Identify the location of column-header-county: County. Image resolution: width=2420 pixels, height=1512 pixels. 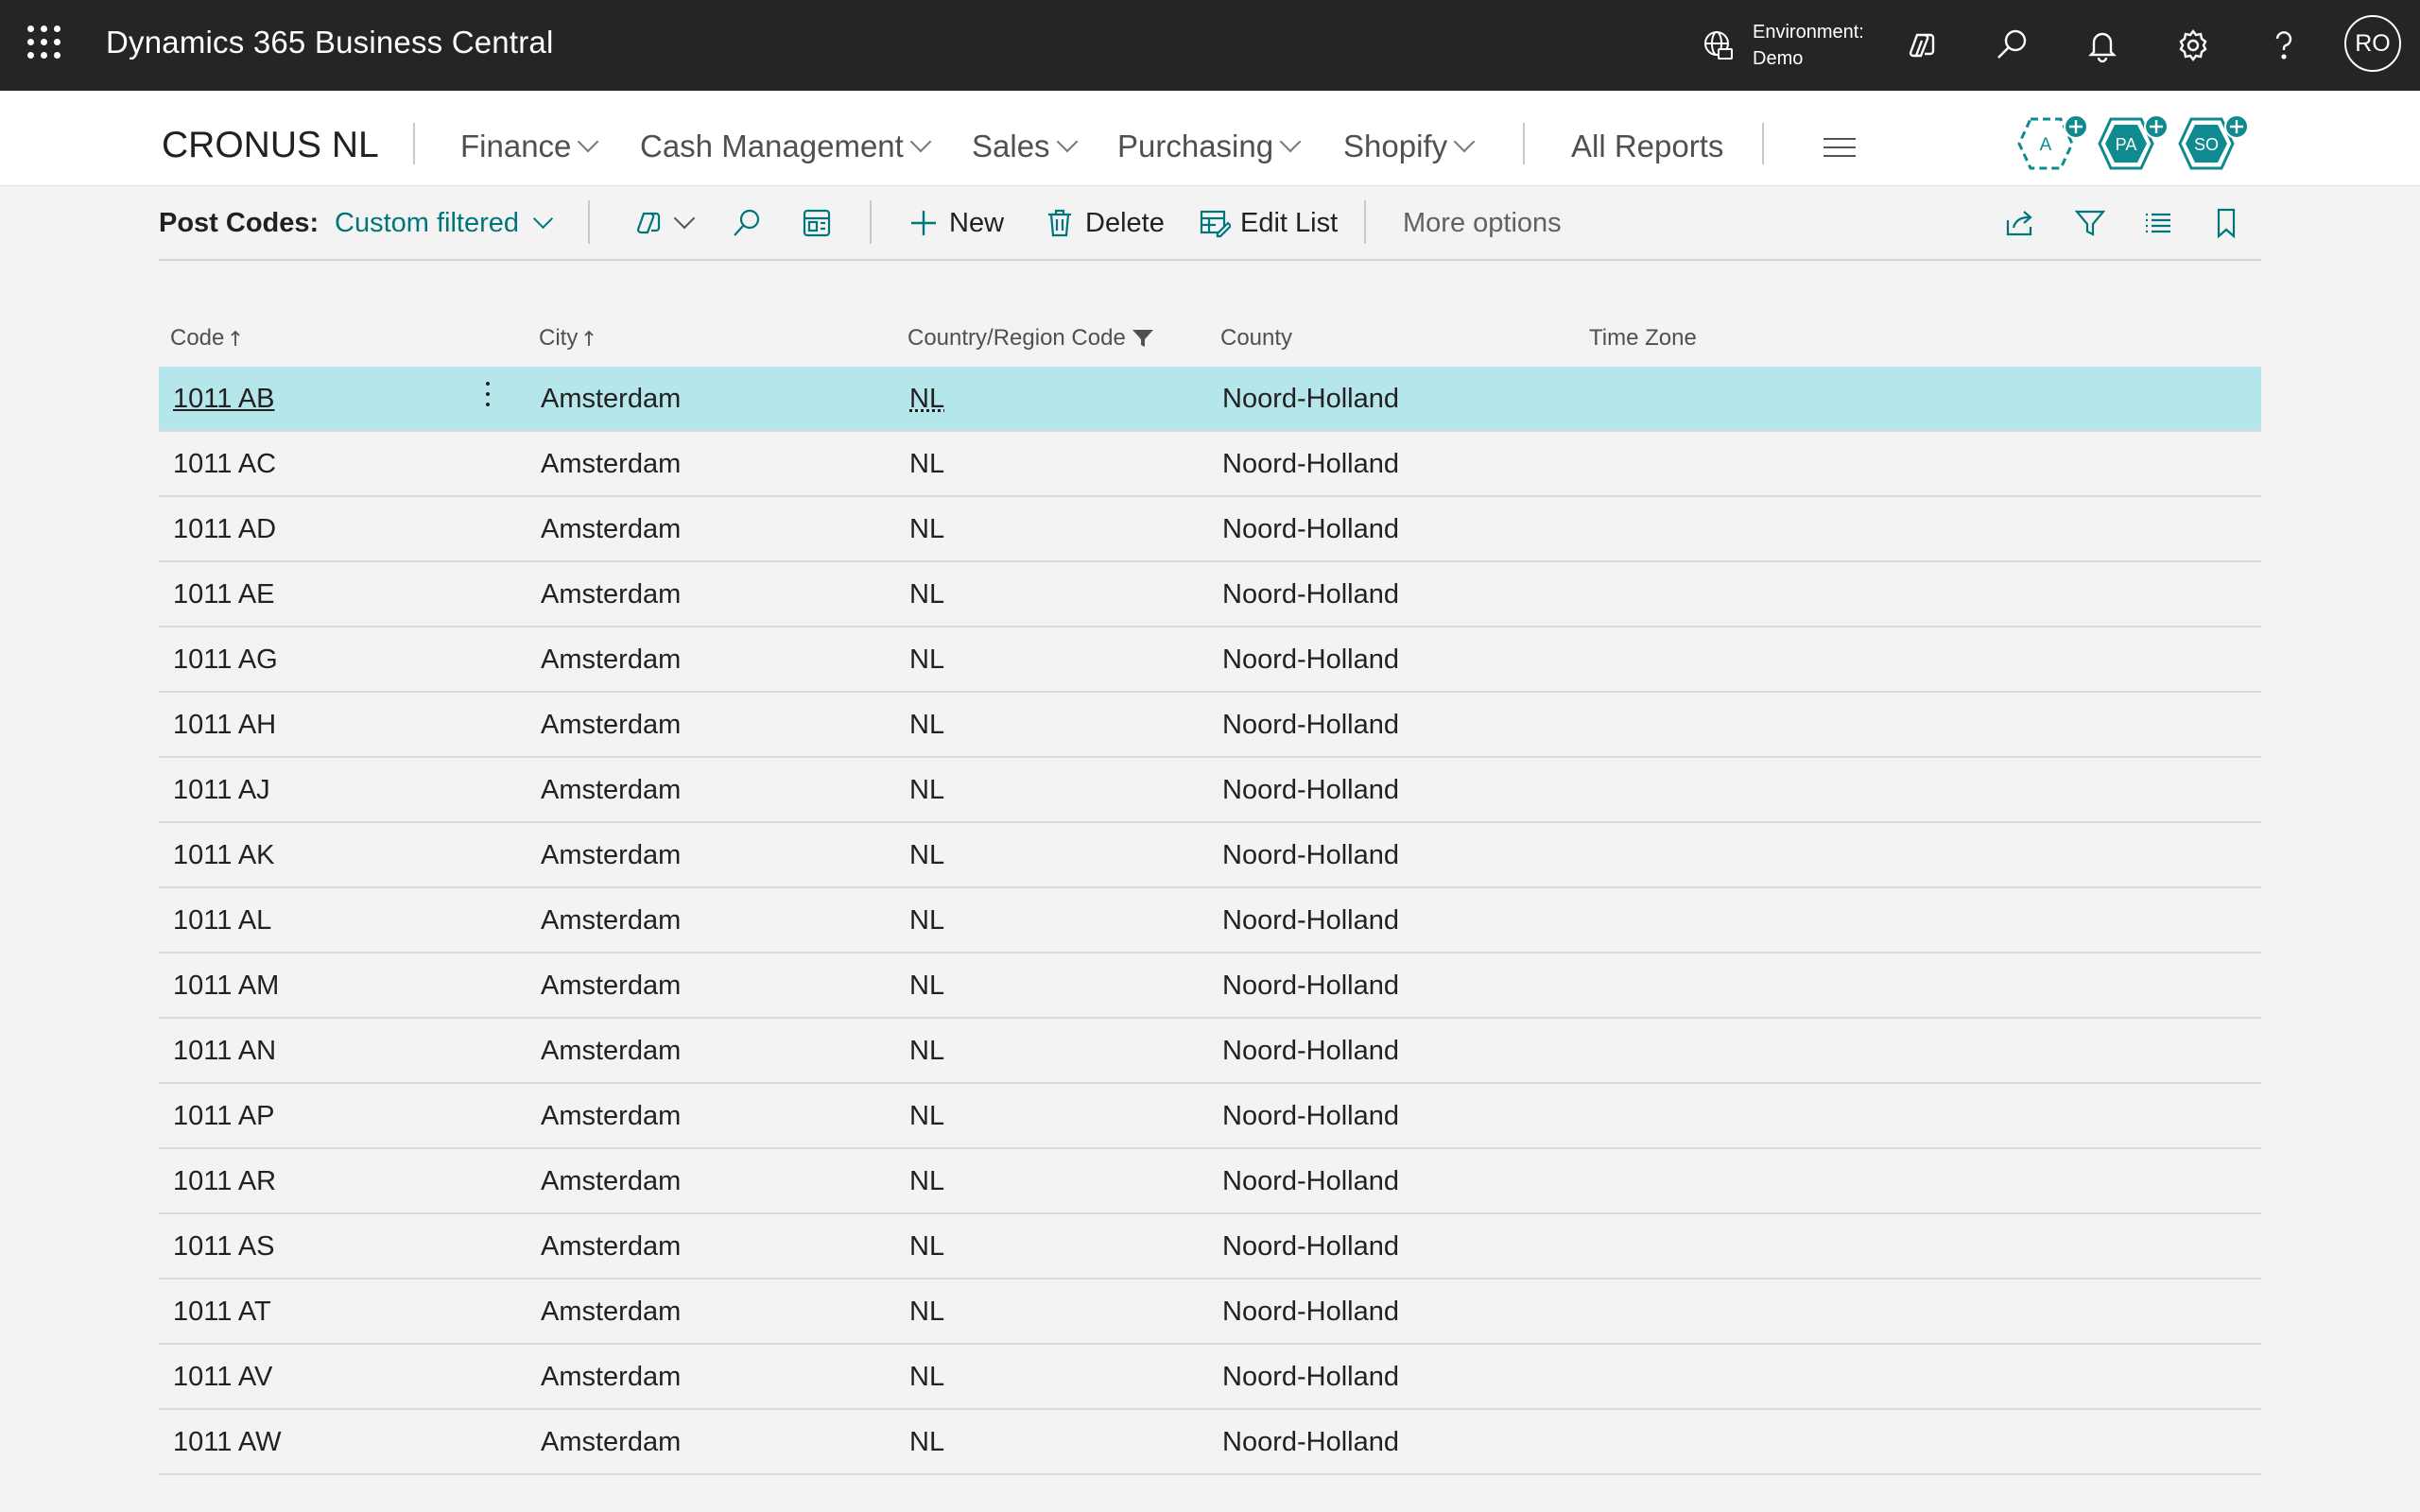
(1256, 338).